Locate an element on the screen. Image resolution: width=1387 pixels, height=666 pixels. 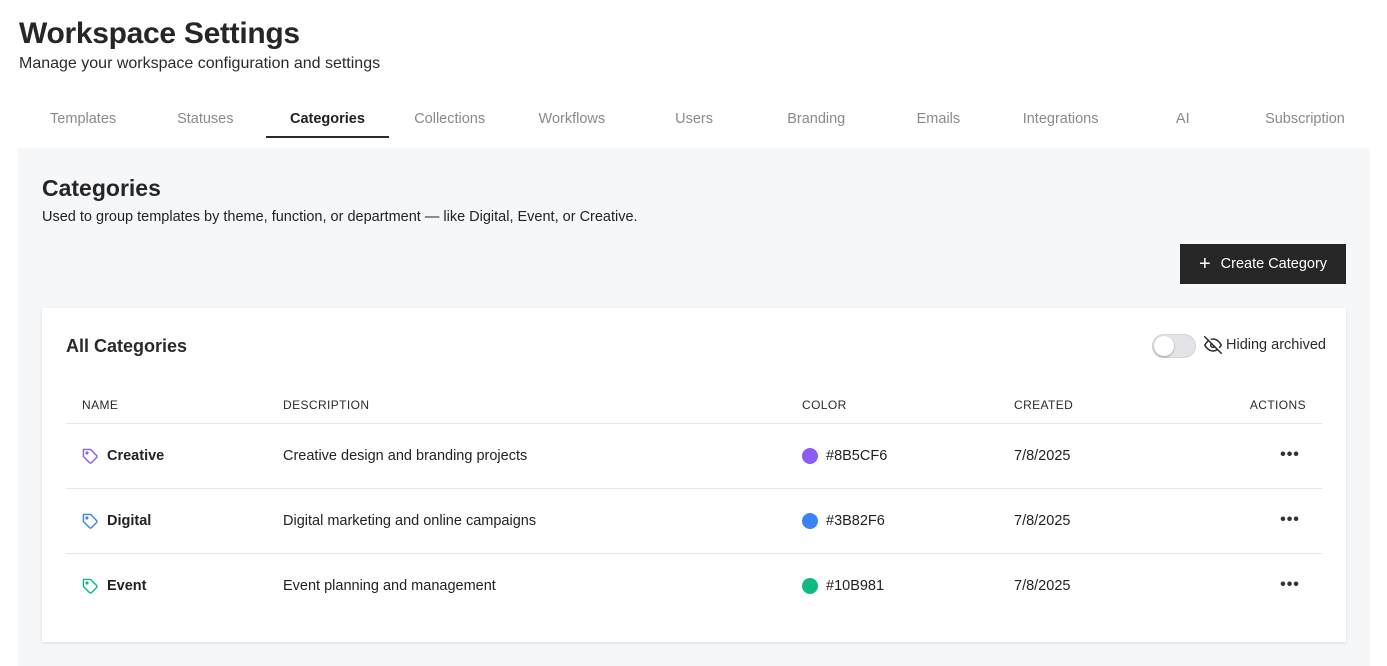
tab-templates: Templates is located at coordinates (83, 119).